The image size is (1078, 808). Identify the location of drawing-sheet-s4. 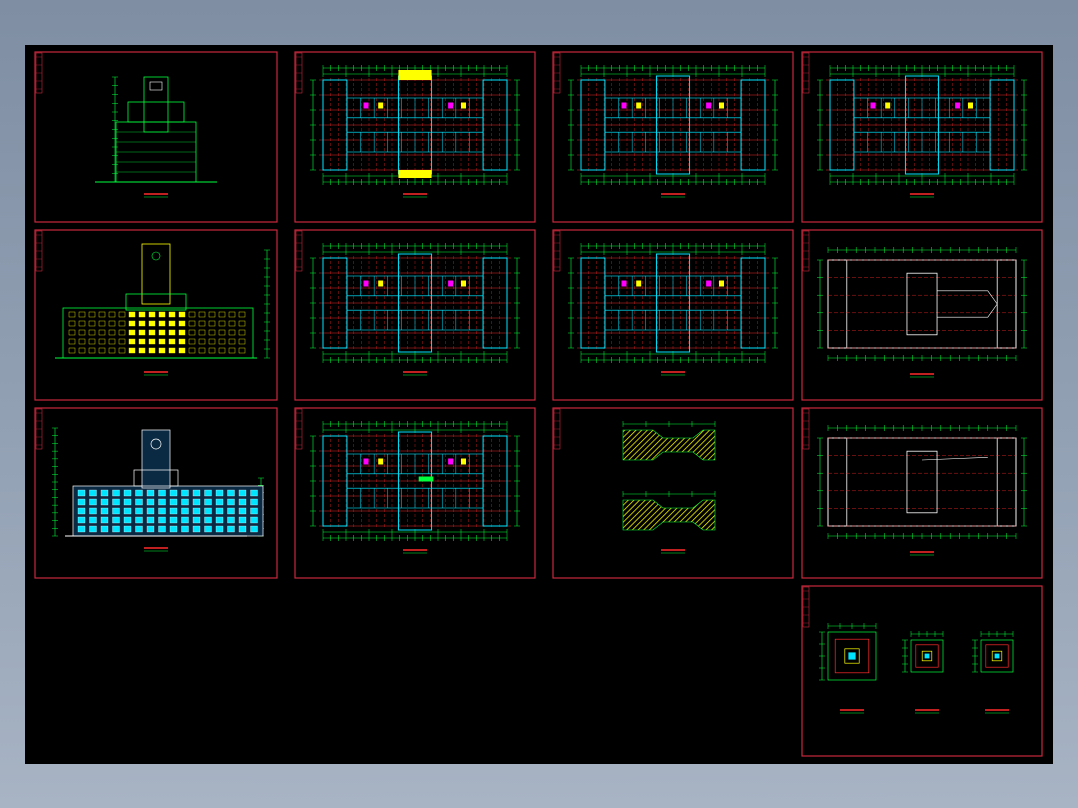
(922, 137).